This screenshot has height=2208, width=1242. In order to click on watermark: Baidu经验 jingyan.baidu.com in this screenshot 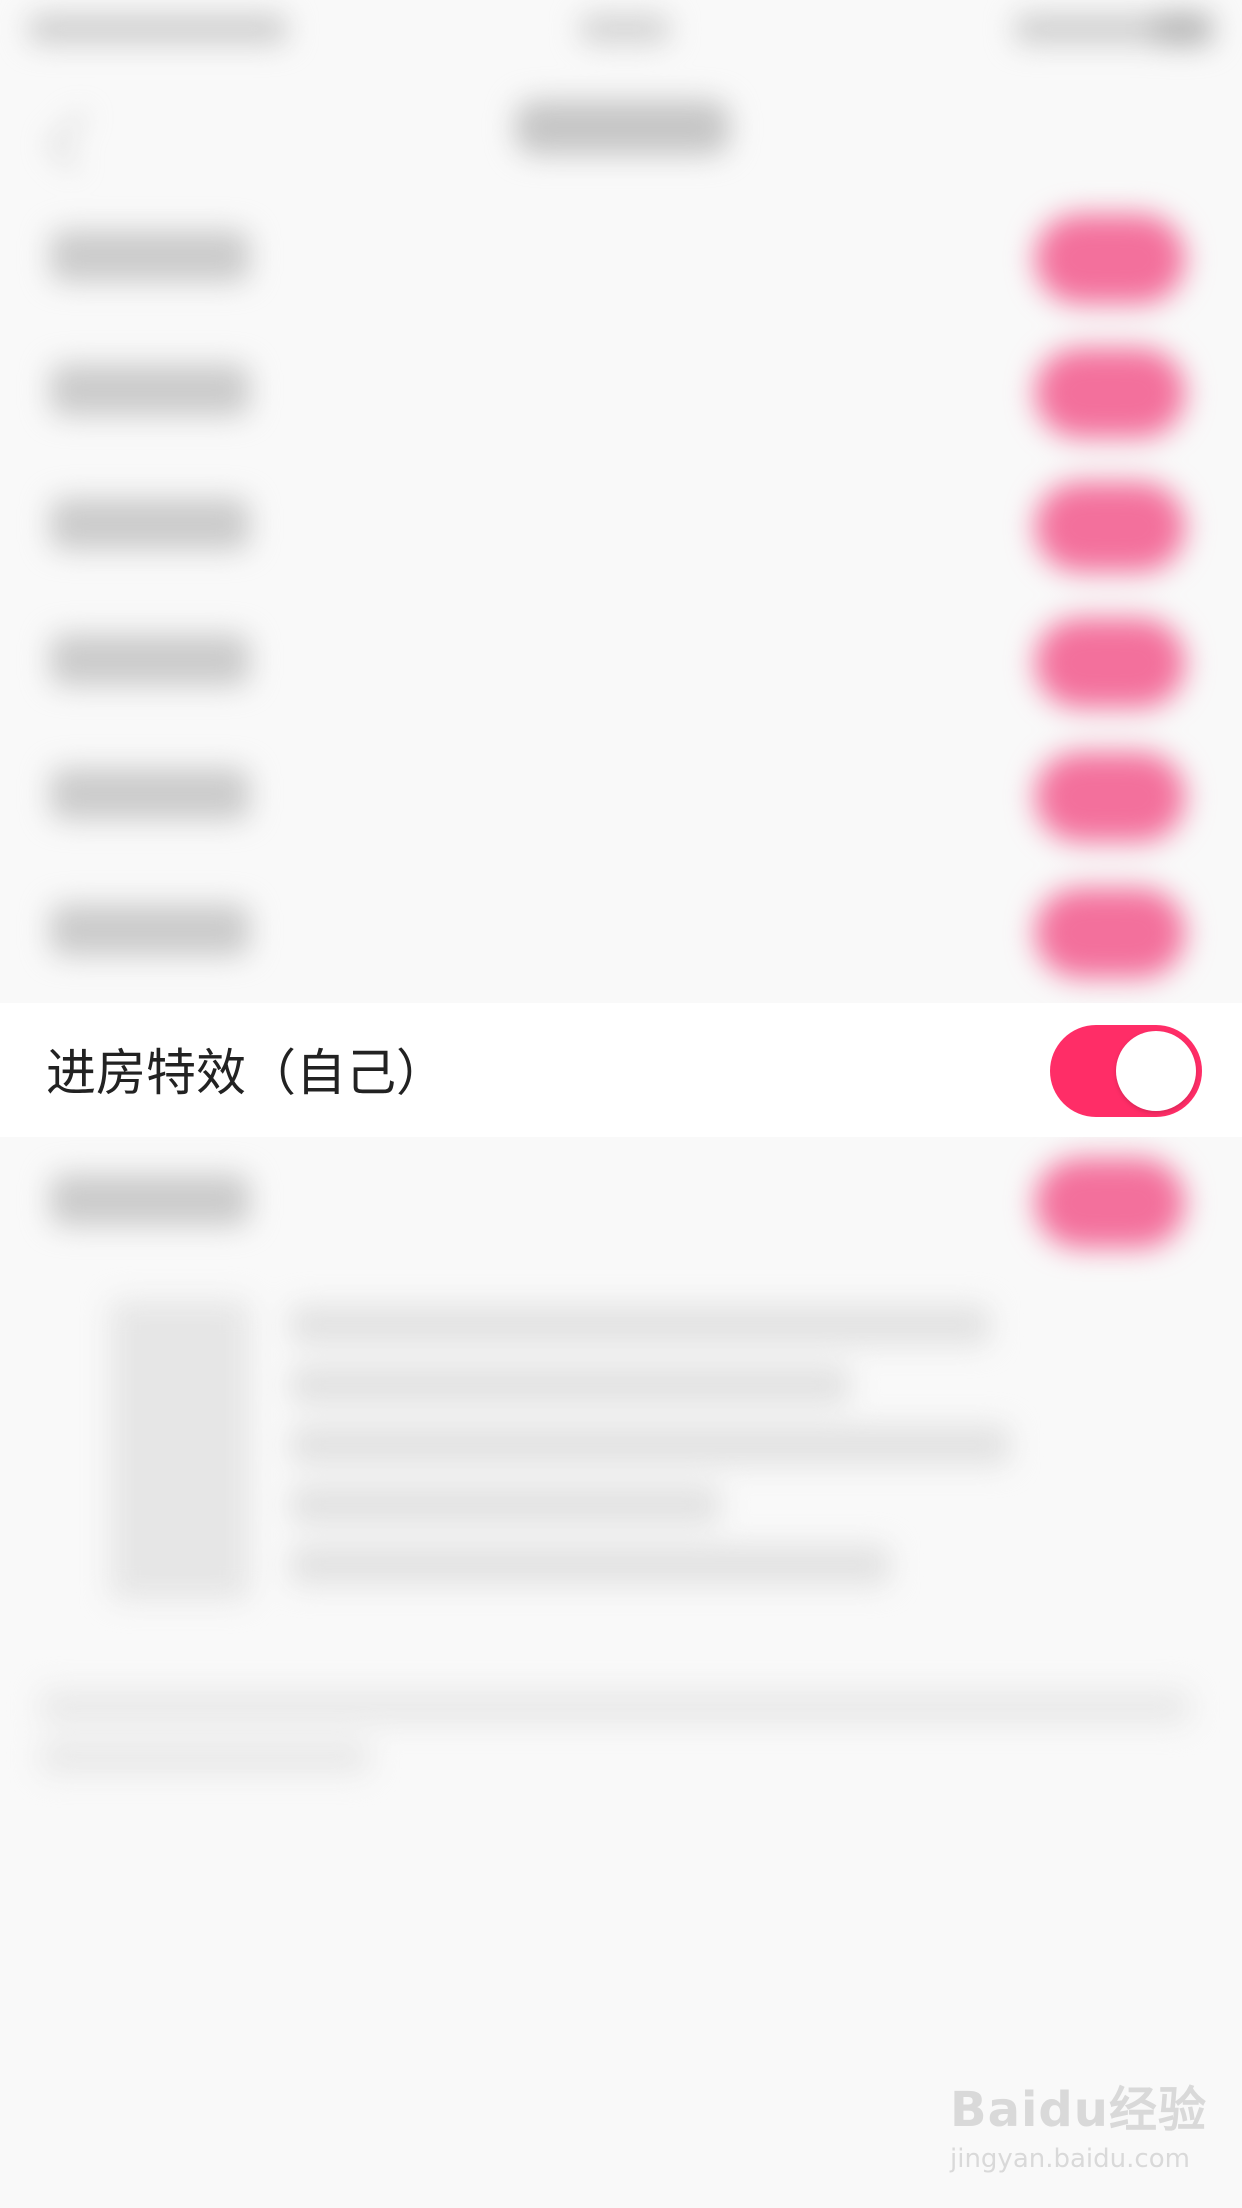, I will do `click(1078, 2122)`.